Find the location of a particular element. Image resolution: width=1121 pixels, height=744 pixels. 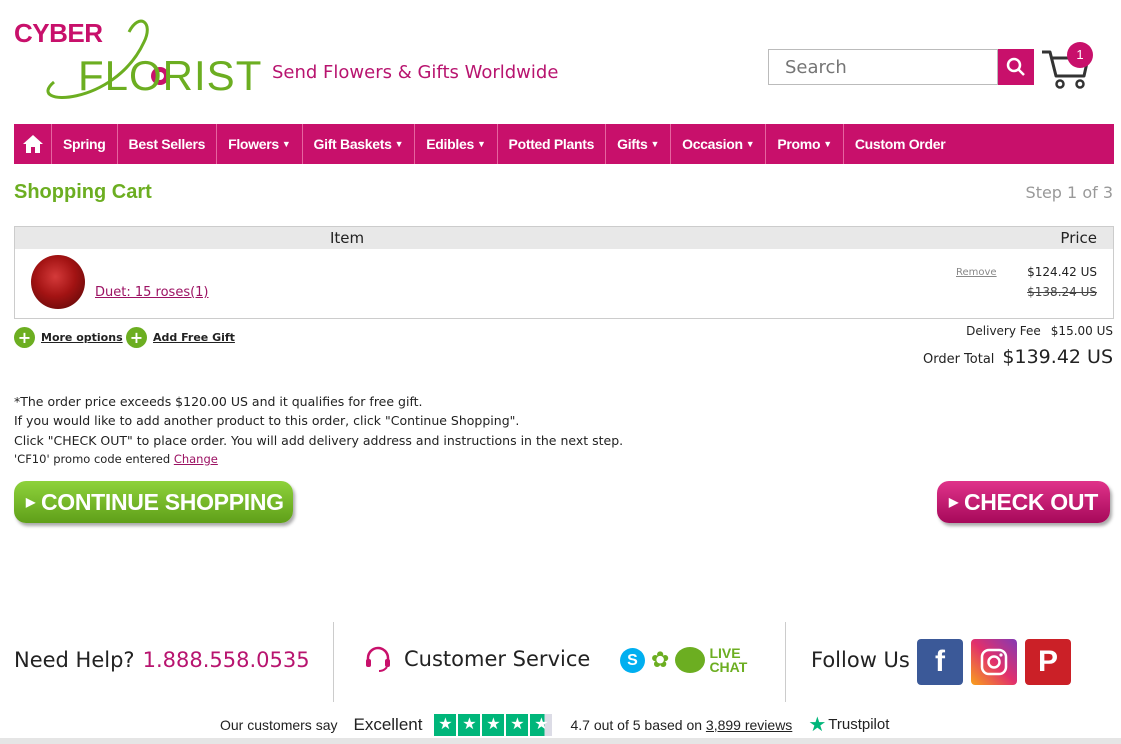

trustpilot-star-icon: ★ is located at coordinates (817, 725).